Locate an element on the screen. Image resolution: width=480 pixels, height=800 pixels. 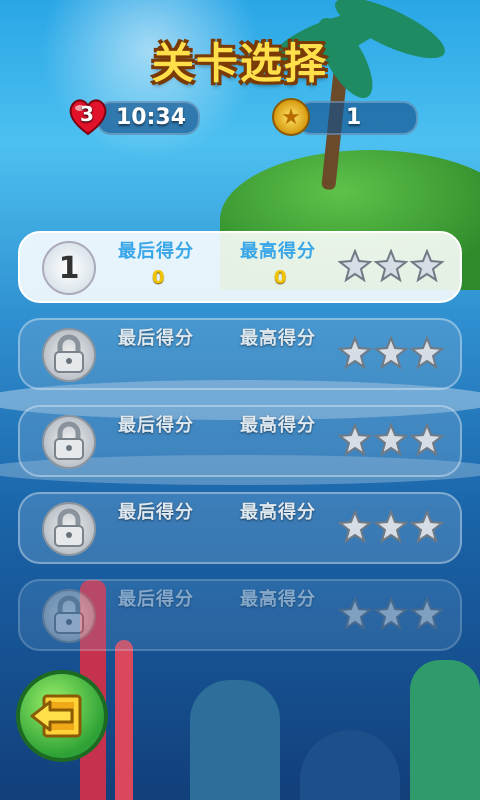
level-number-badge: 1 is located at coordinates (69, 268).